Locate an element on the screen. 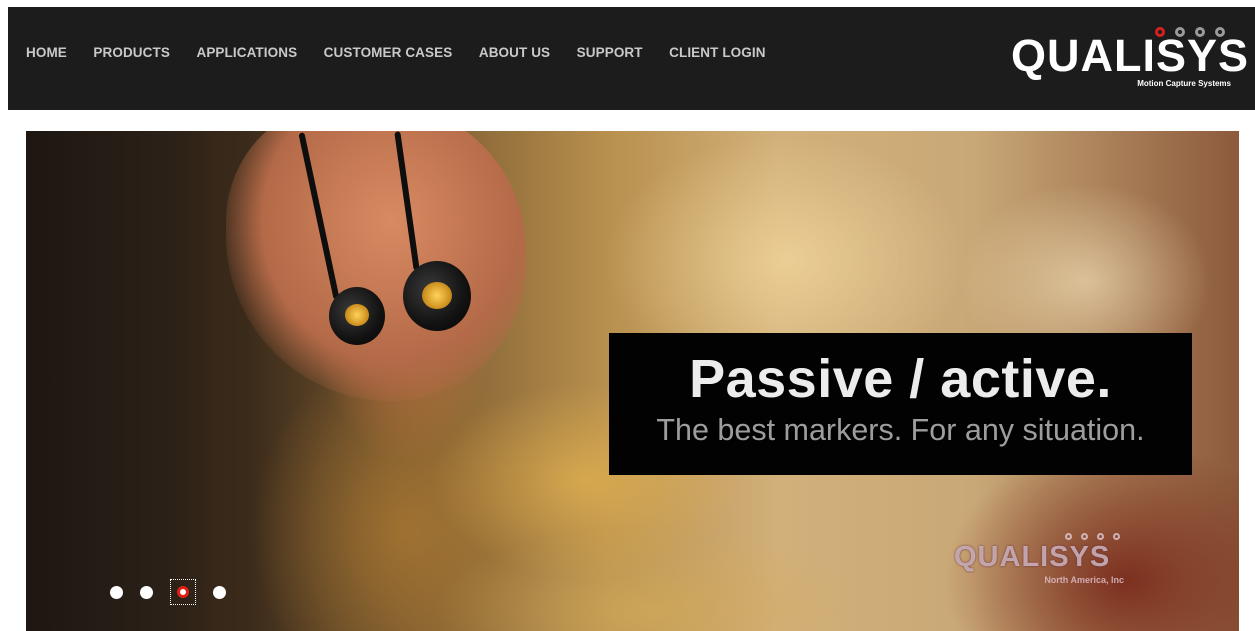 The width and height of the screenshot is (1255, 631). watermark-logo: QUALISYS North America, Inc is located at coordinates (1040, 563).